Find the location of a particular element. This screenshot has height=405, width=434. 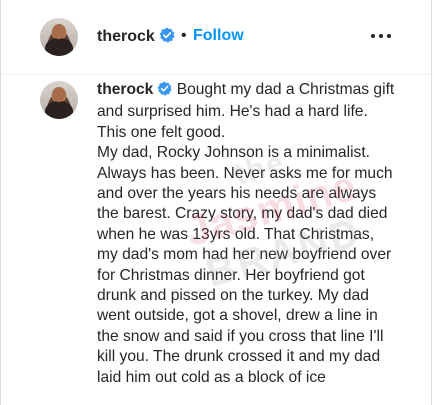

caption-username-link: therock is located at coordinates (125, 89).